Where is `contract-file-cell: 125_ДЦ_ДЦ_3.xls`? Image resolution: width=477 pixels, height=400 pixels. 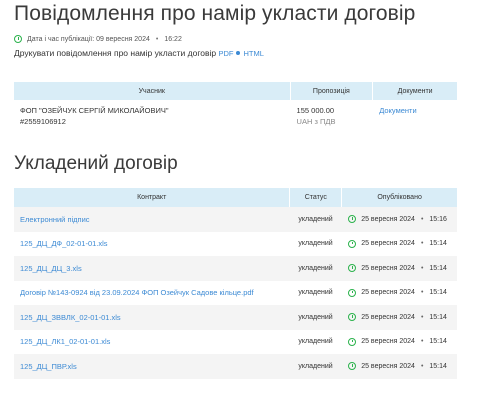 contract-file-cell: 125_ДЦ_ДЦ_3.xls is located at coordinates (152, 268).